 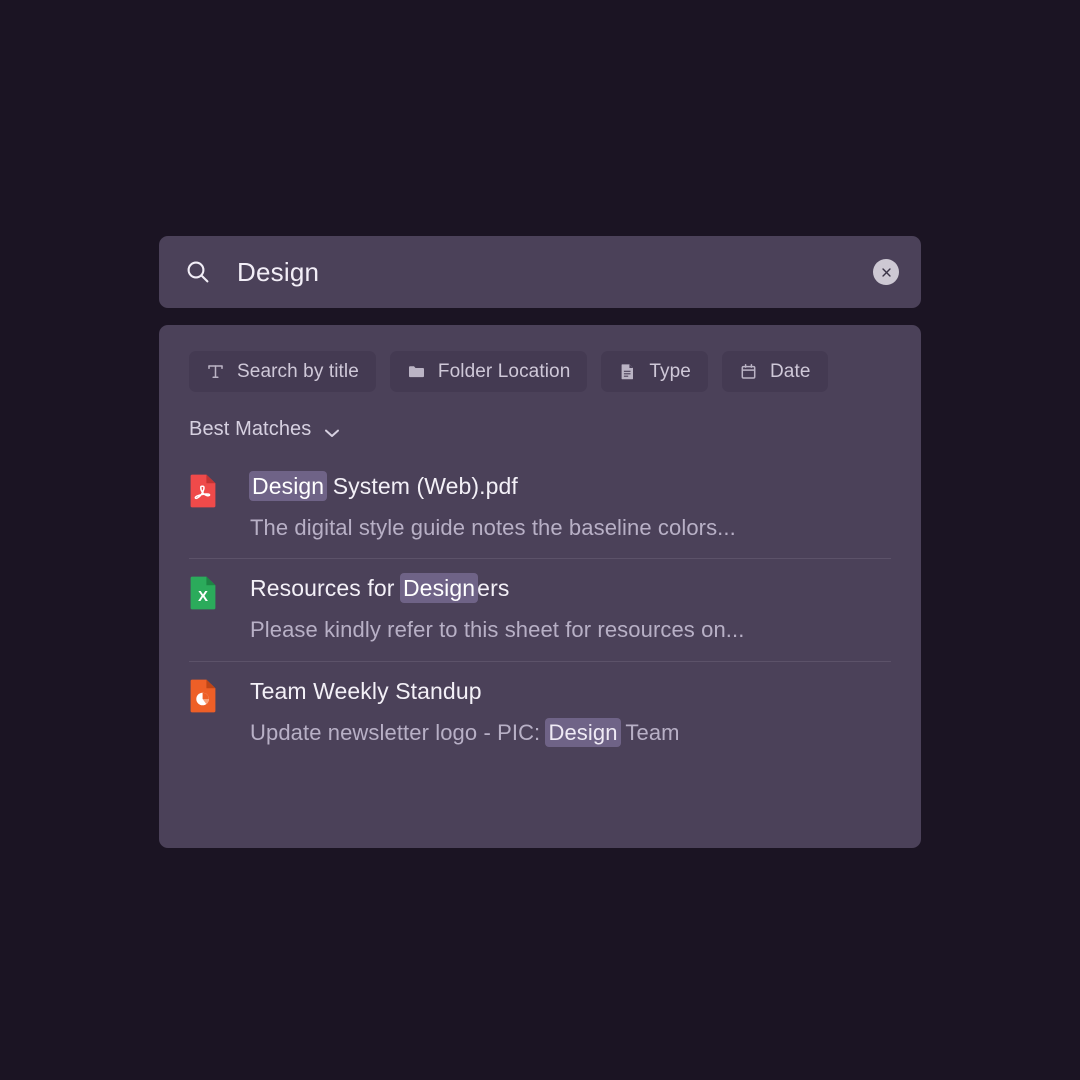 I want to click on result-title-rest: System (Web).pdf, so click(x=422, y=486).